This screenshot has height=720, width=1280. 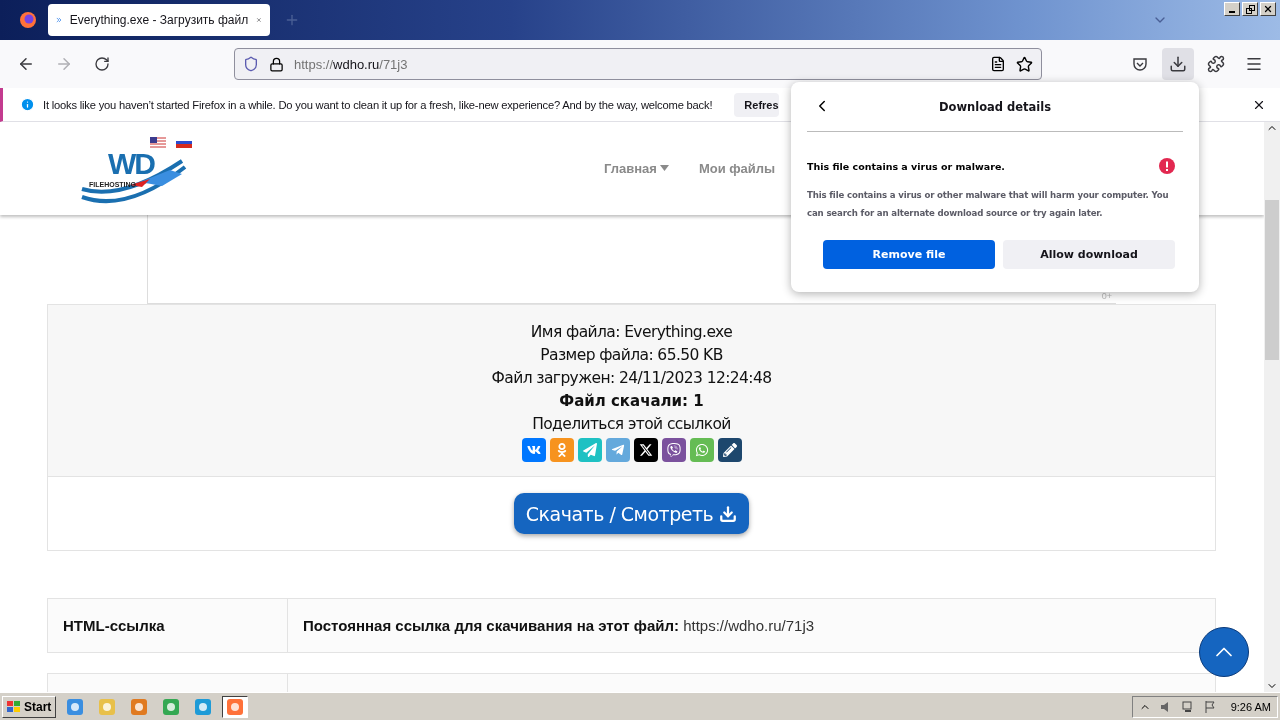 I want to click on file-info-line: Имя файла: Everything.exe, so click(x=631, y=332).